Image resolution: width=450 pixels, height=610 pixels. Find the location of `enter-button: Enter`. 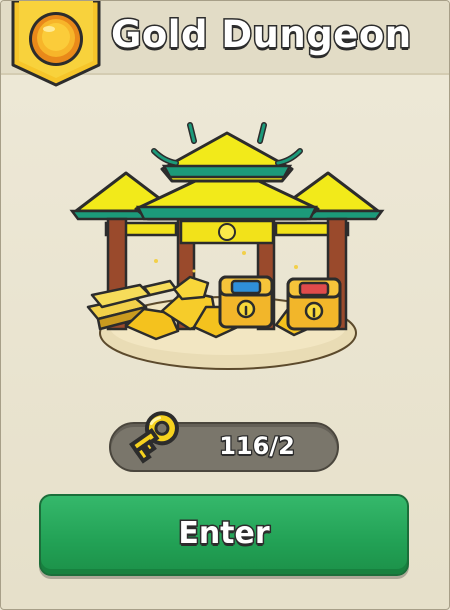

enter-button: Enter is located at coordinates (224, 535).